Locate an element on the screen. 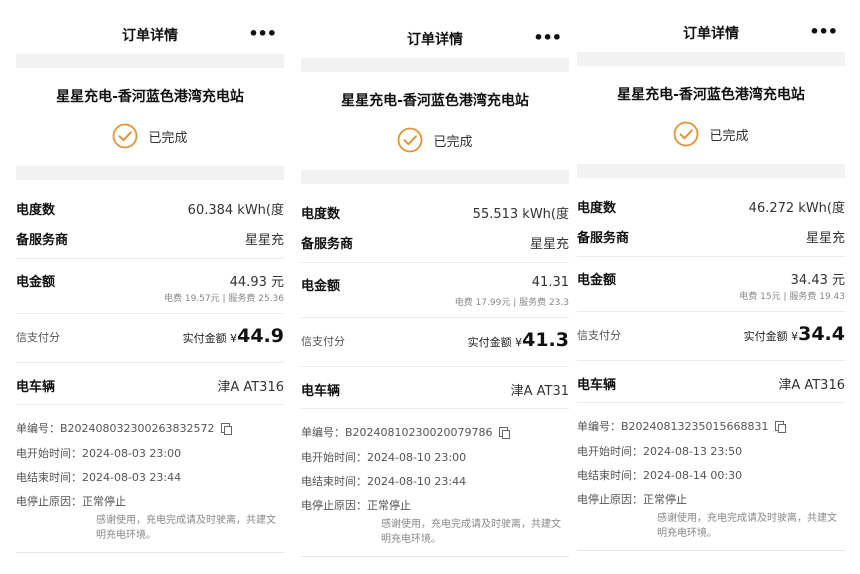  page-title: 订单详情 is located at coordinates (711, 34).